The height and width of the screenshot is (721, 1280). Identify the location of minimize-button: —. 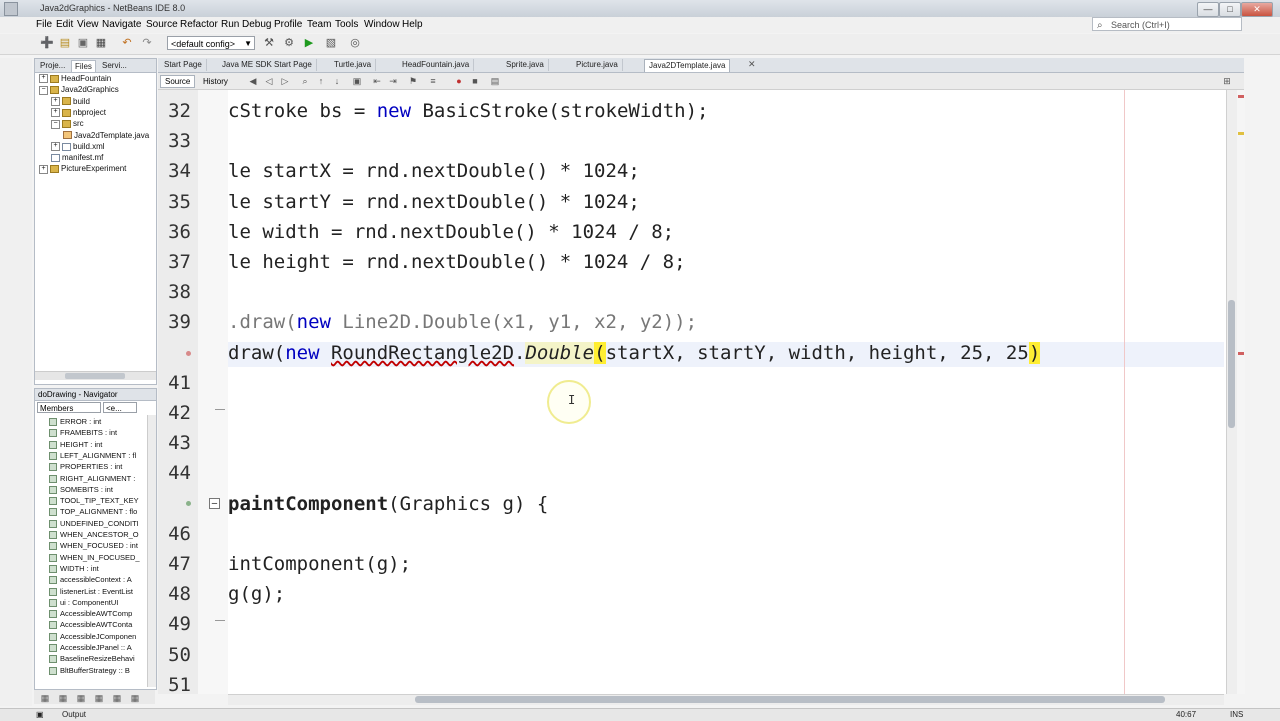
(1208, 9).